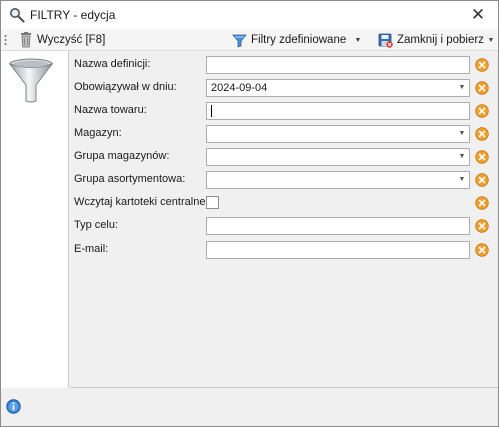 This screenshot has height=427, width=499. Describe the element at coordinates (482, 250) in the screenshot. I see `clear-email-icon` at that location.